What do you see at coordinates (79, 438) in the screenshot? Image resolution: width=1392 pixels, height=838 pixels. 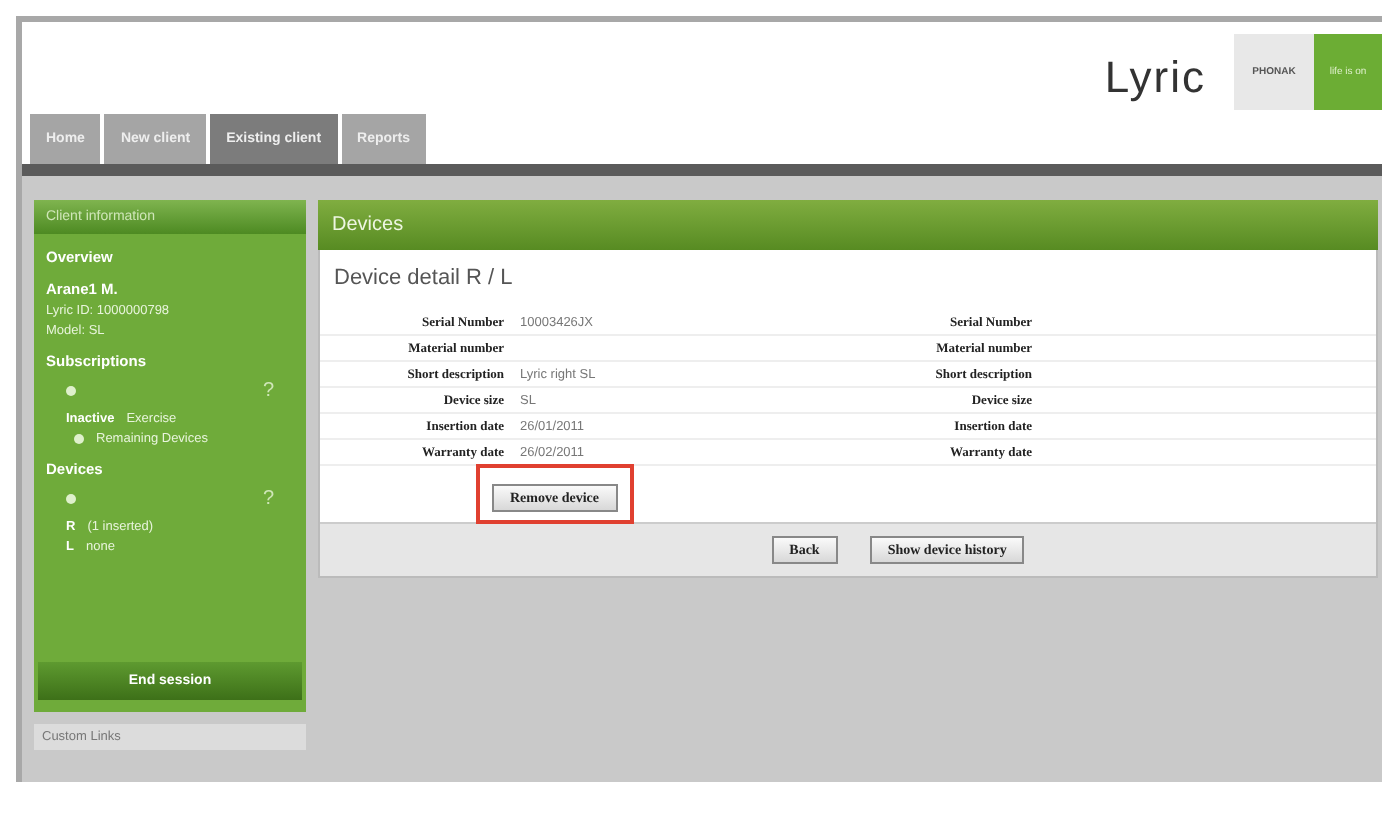 I see `bullet-icon` at bounding box center [79, 438].